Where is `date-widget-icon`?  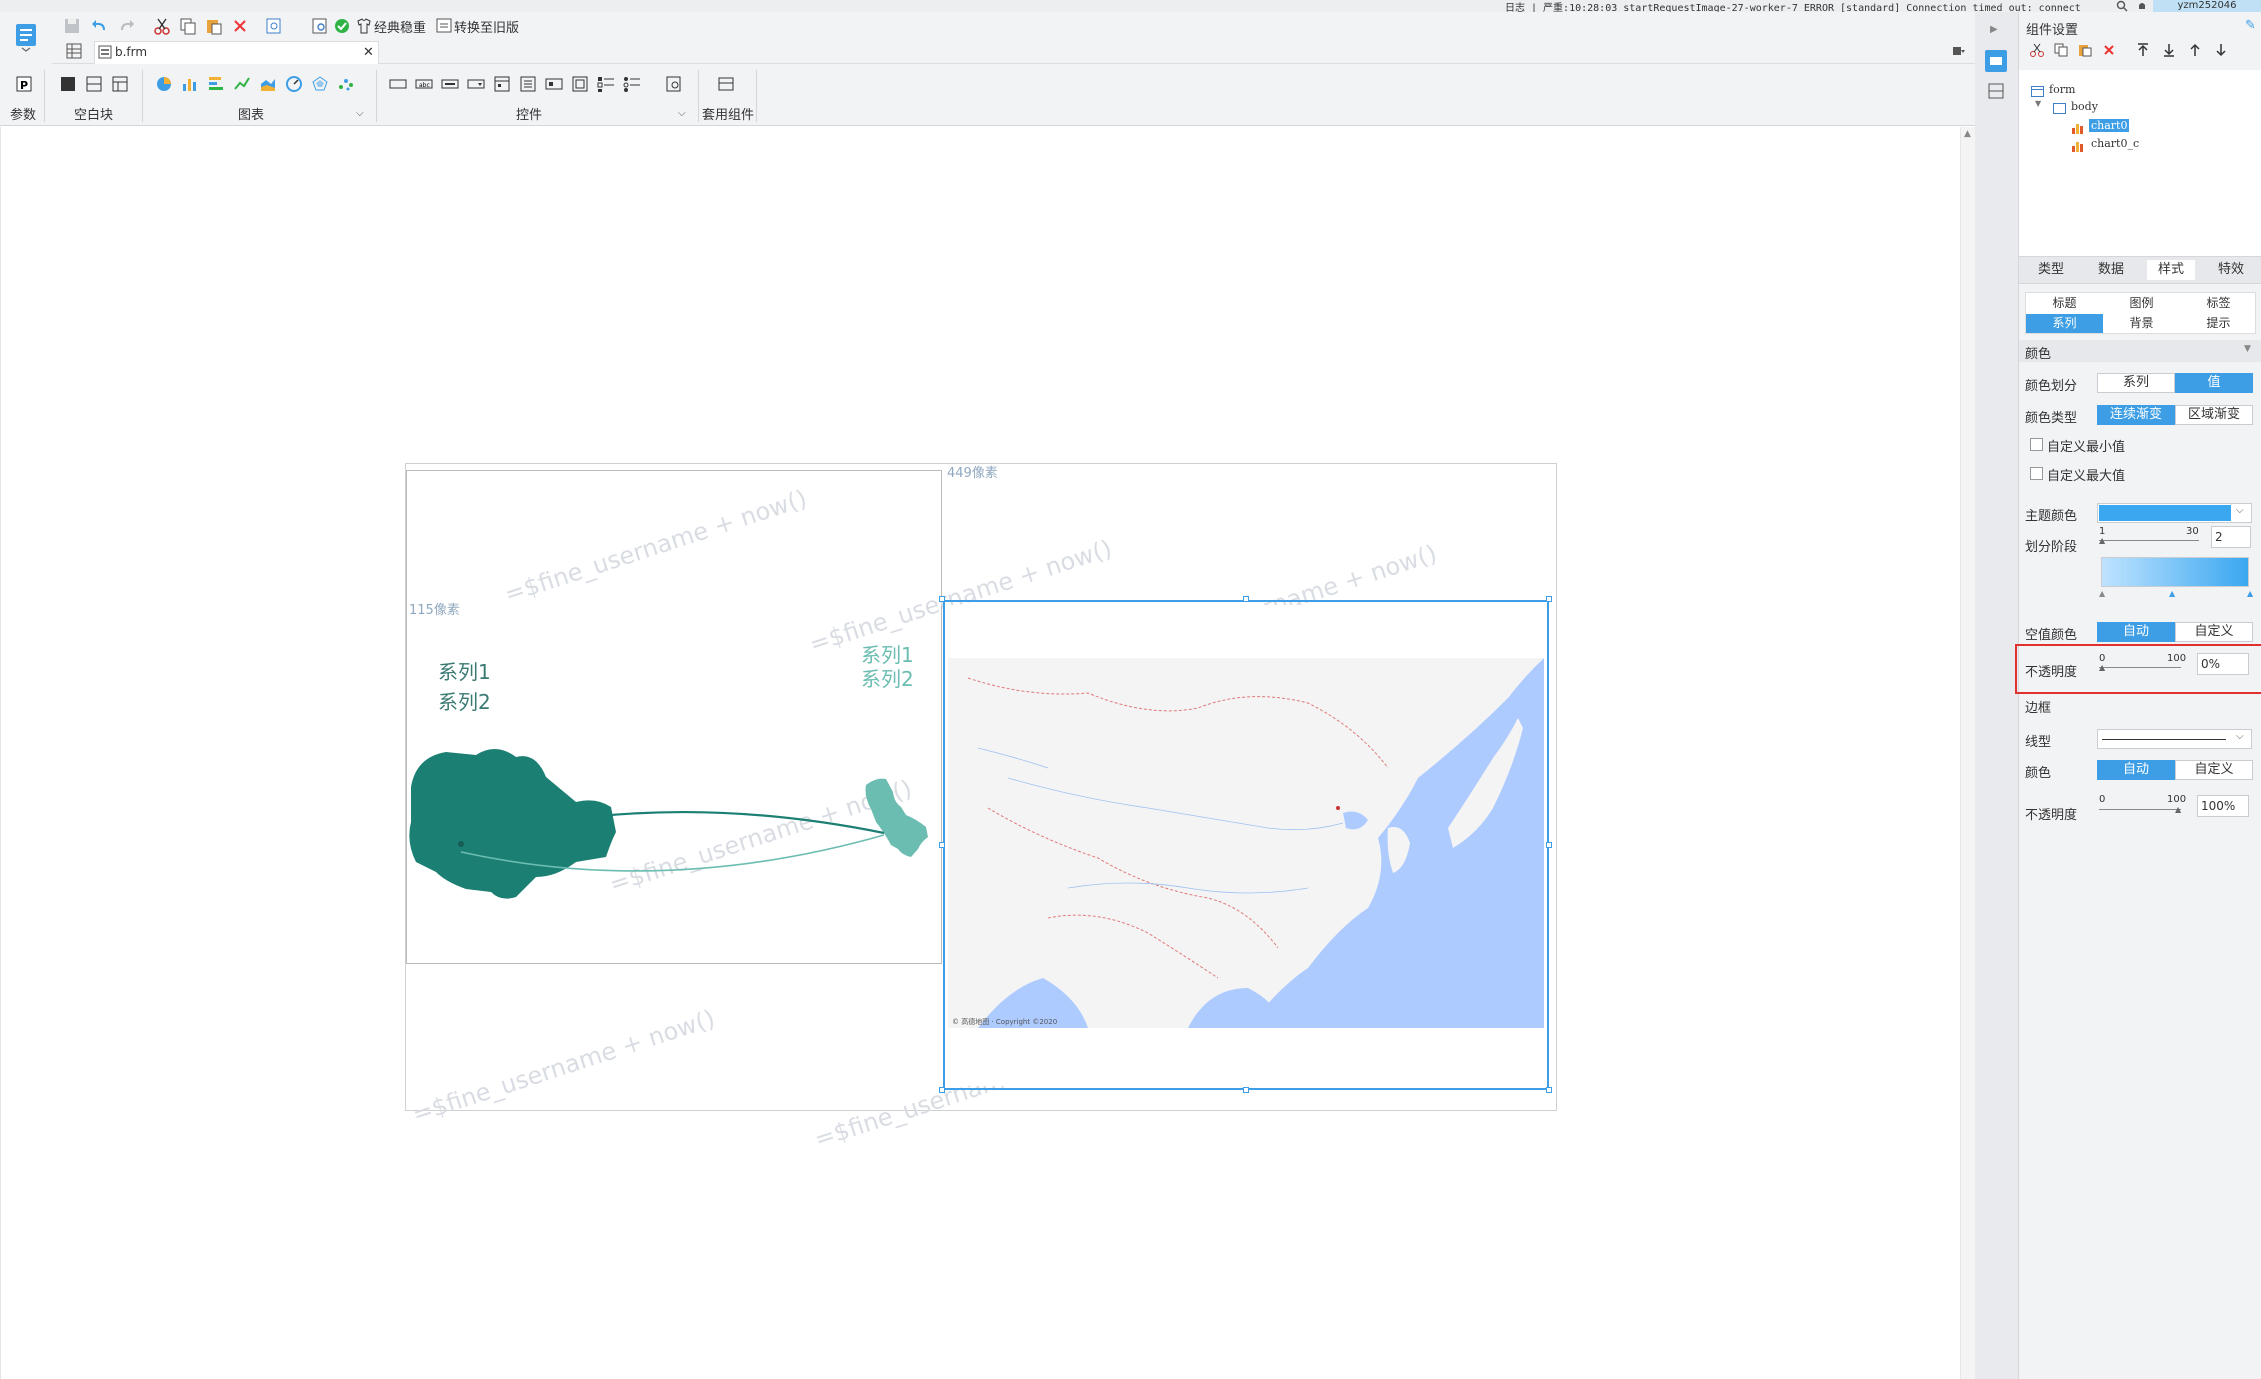 date-widget-icon is located at coordinates (502, 84).